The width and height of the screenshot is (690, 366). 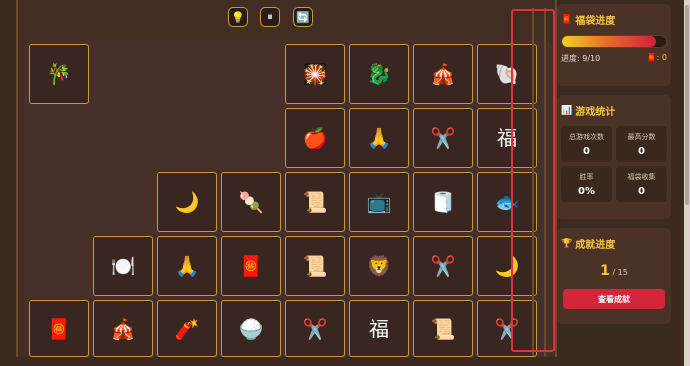 What do you see at coordinates (187, 328) in the screenshot?
I see `game-tile: 🧨` at bounding box center [187, 328].